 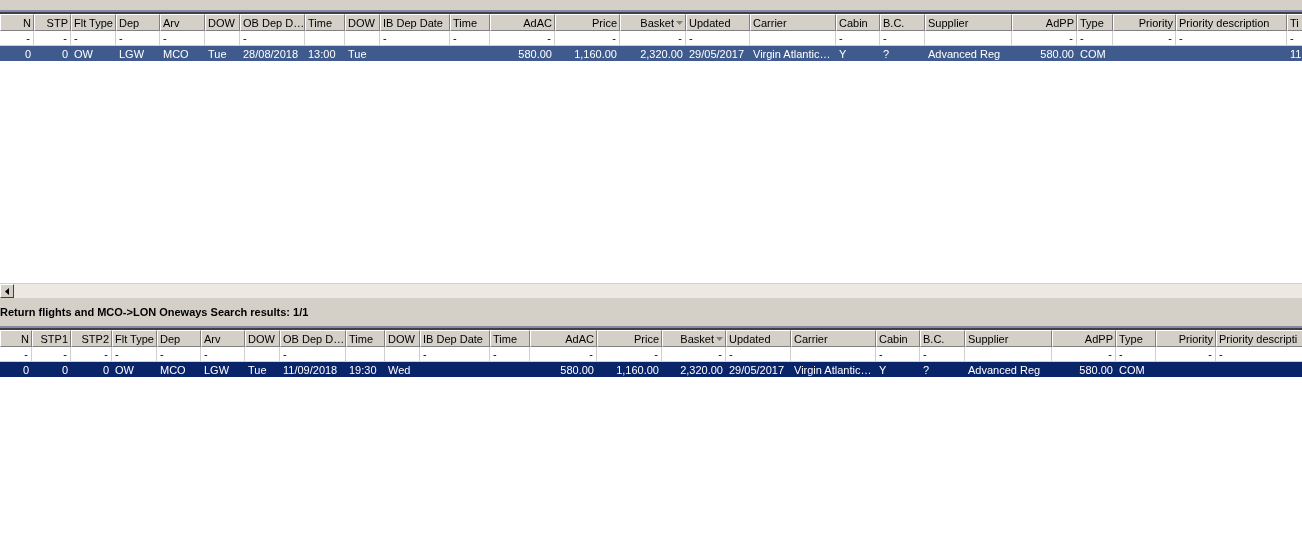 What do you see at coordinates (363, 369) in the screenshot?
I see `table-cell-text: 19:30` at bounding box center [363, 369].